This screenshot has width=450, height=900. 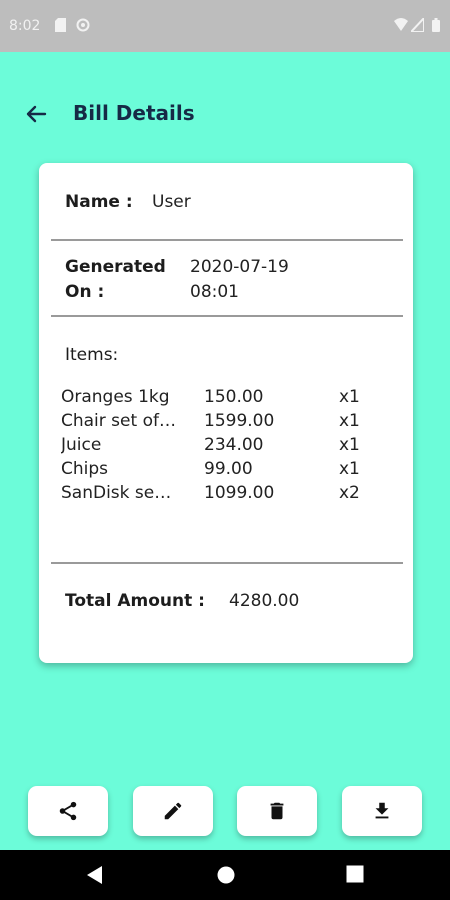 I want to click on edit-icon, so click(x=173, y=811).